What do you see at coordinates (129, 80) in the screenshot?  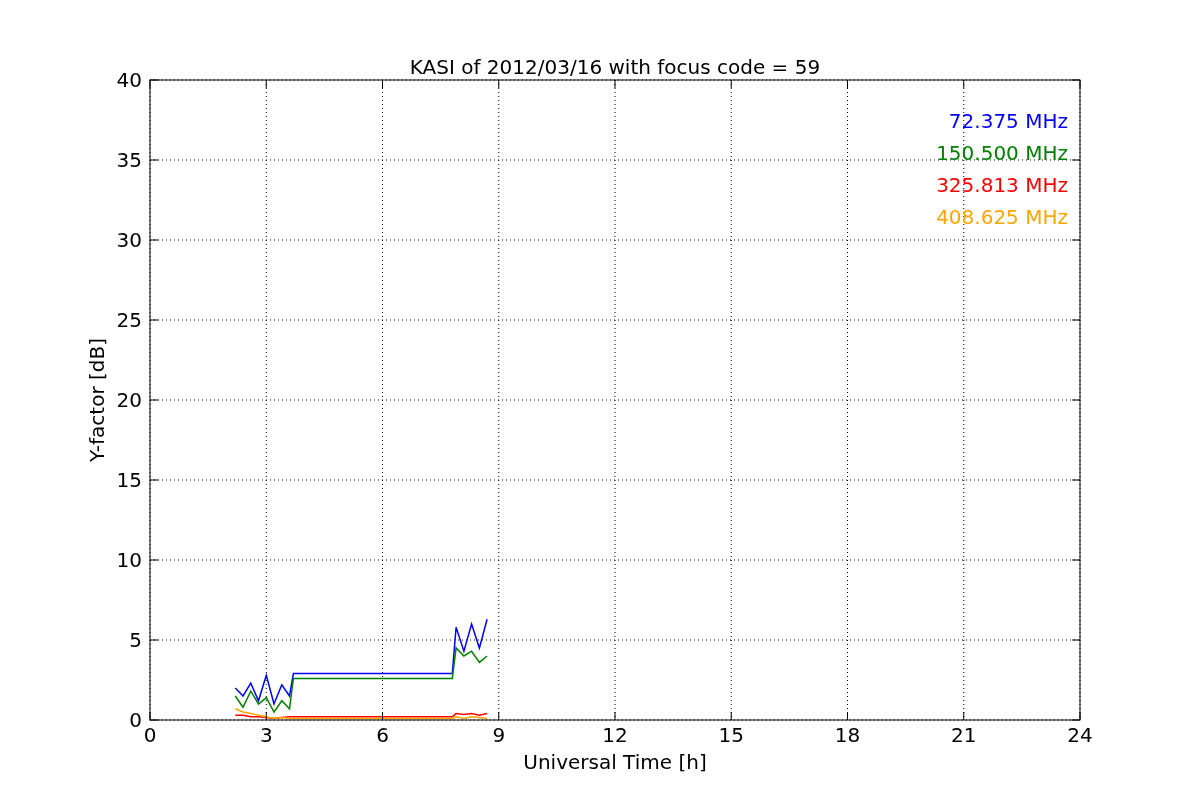 I see `y-tick-label: 40` at bounding box center [129, 80].